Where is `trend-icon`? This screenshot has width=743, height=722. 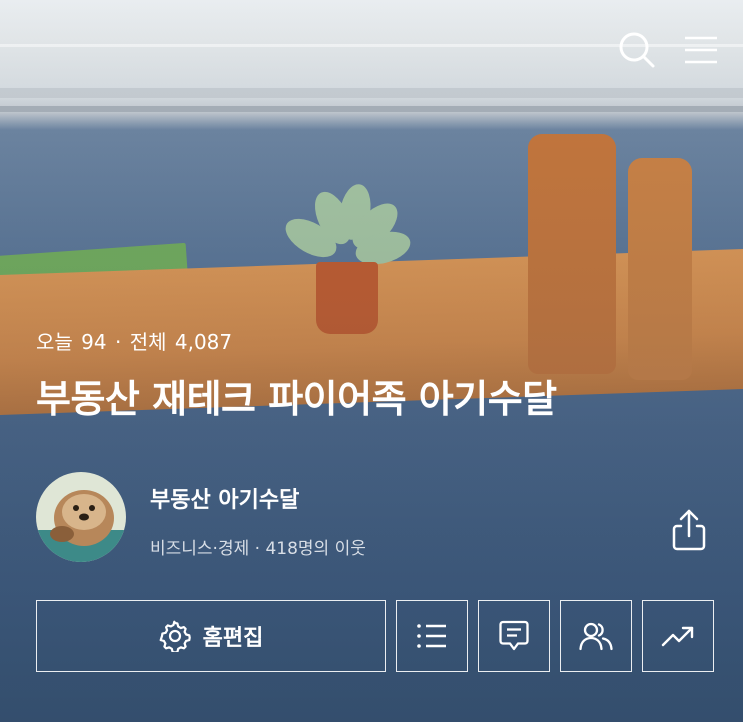
trend-icon is located at coordinates (677, 636).